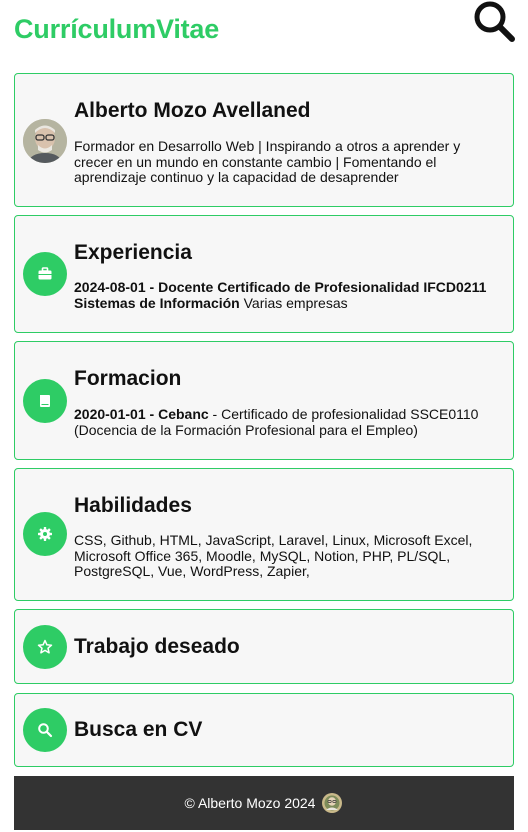 This screenshot has height=832, width=528. Describe the element at coordinates (138, 729) in the screenshot. I see `search-cv-title: Busca en CV` at that location.